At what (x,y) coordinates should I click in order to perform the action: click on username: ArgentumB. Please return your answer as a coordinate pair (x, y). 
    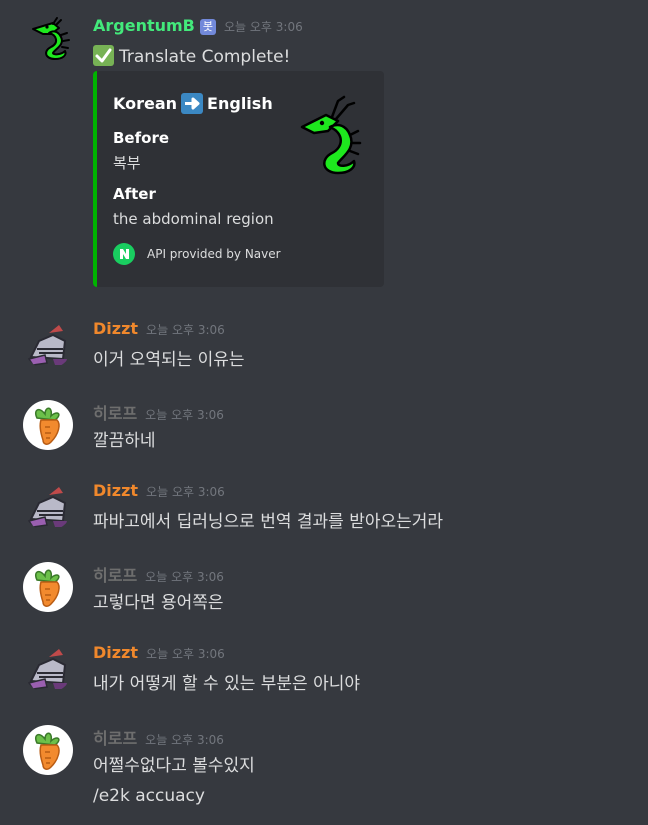
    Looking at the image, I should click on (144, 25).